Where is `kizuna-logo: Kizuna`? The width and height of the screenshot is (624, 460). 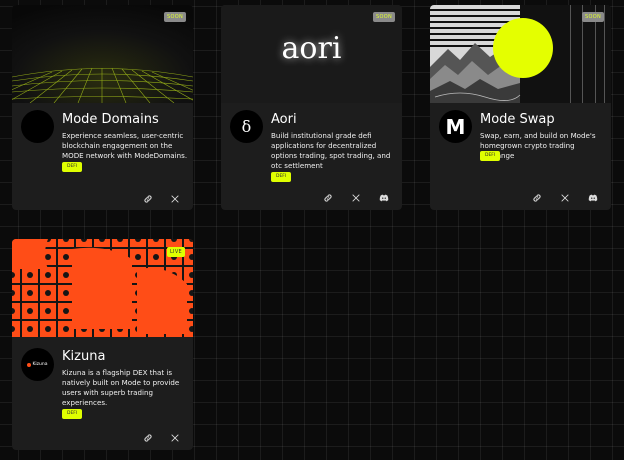 kizuna-logo: Kizuna is located at coordinates (37, 364).